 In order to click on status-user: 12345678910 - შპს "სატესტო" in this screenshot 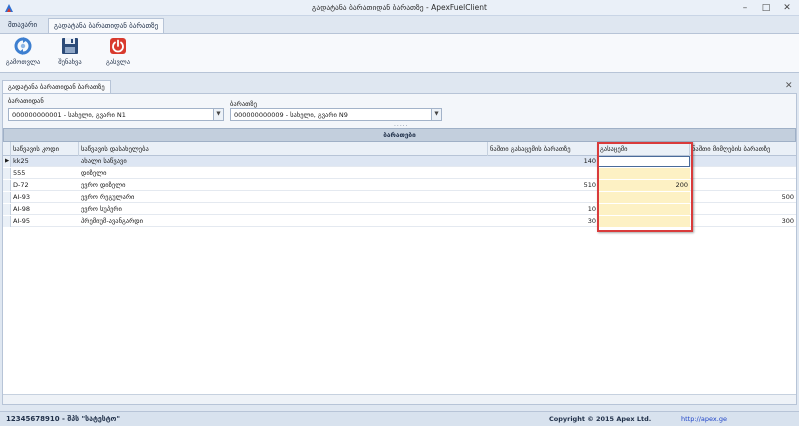, I will do `click(63, 419)`.